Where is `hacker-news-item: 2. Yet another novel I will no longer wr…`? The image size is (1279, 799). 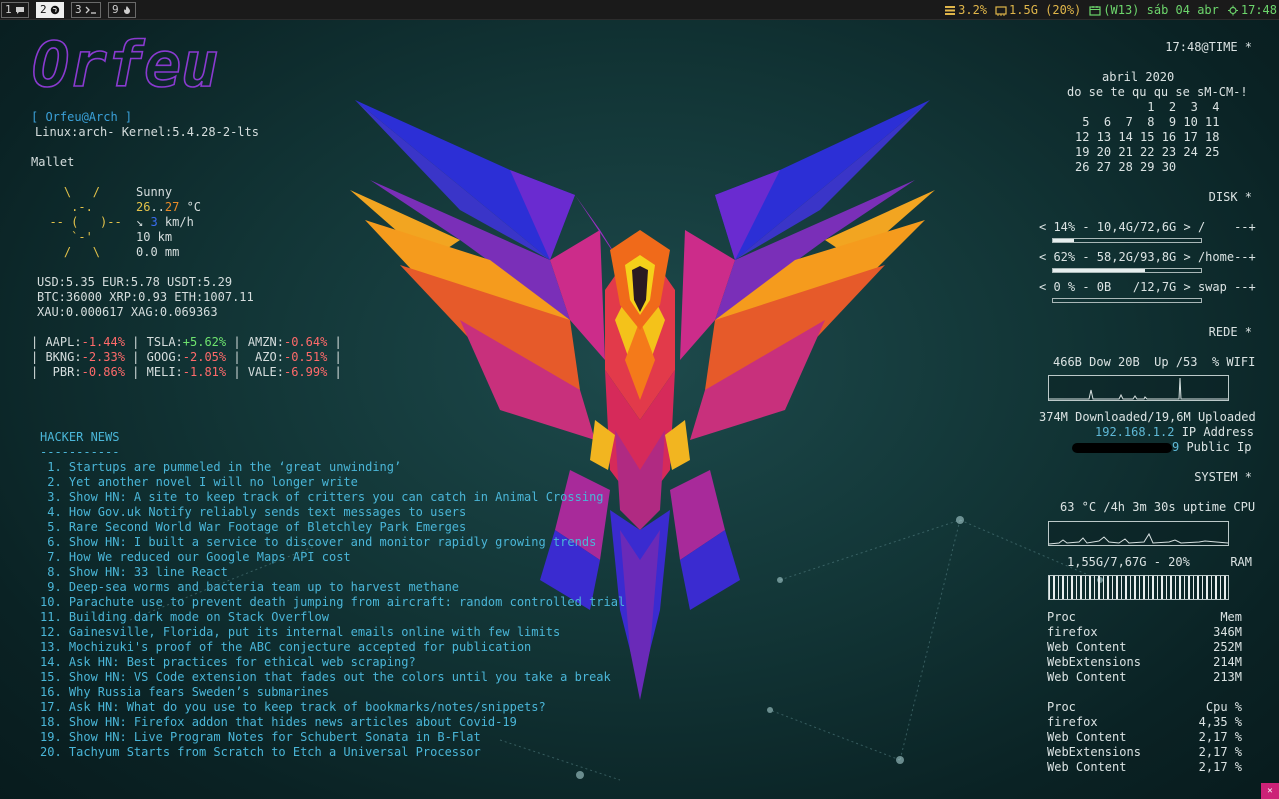
hacker-news-item: 2. Yet another novel I will no longer wr… is located at coordinates (199, 482).